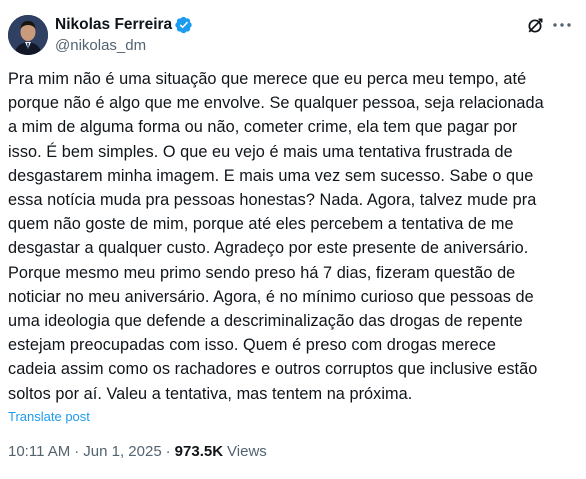 The width and height of the screenshot is (586, 479). I want to click on views-count: 973.5K, so click(199, 451).